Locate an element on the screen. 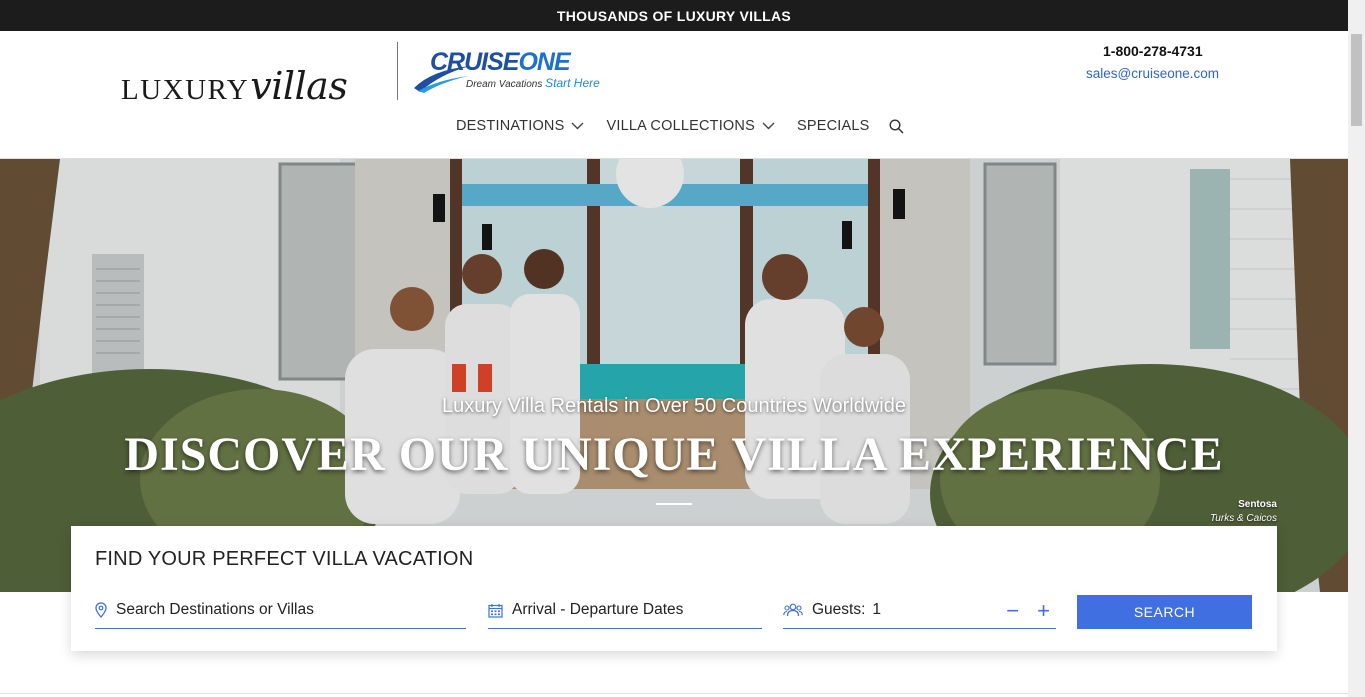 This screenshot has height=697, width=1365. nav-villa-collections: VILLA COLLECTIONS is located at coordinates (690, 126).